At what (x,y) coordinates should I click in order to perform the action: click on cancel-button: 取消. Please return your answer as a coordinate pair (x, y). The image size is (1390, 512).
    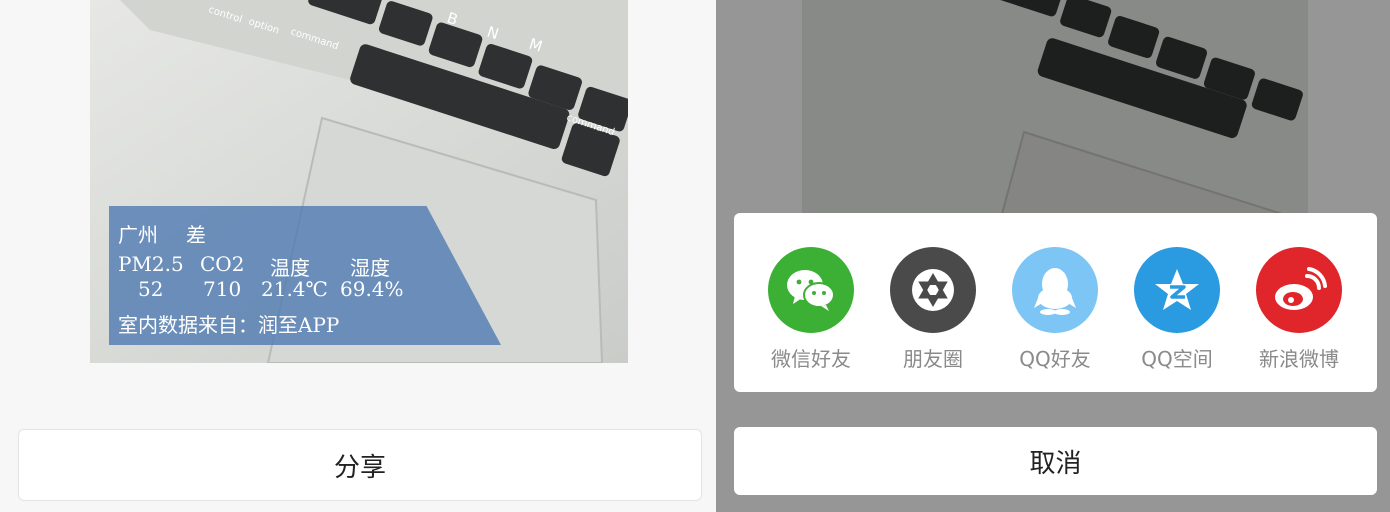
    Looking at the image, I should click on (1055, 461).